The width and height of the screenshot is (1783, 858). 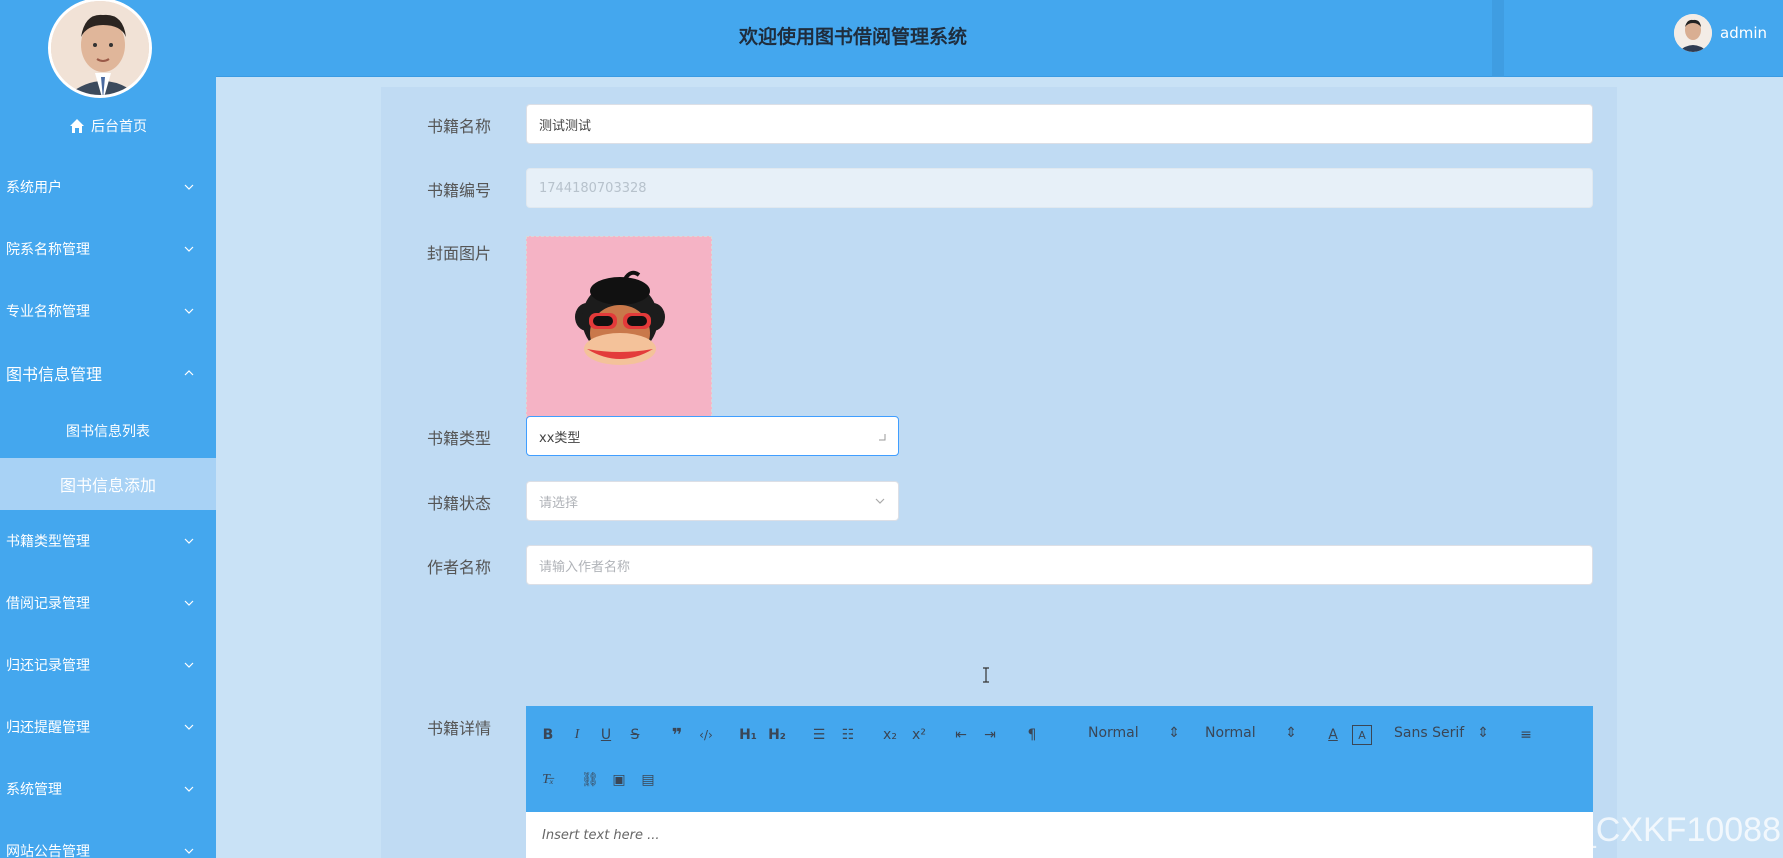 What do you see at coordinates (34, 188) in the screenshot?
I see `sidebar-item-label: 系统用户` at bounding box center [34, 188].